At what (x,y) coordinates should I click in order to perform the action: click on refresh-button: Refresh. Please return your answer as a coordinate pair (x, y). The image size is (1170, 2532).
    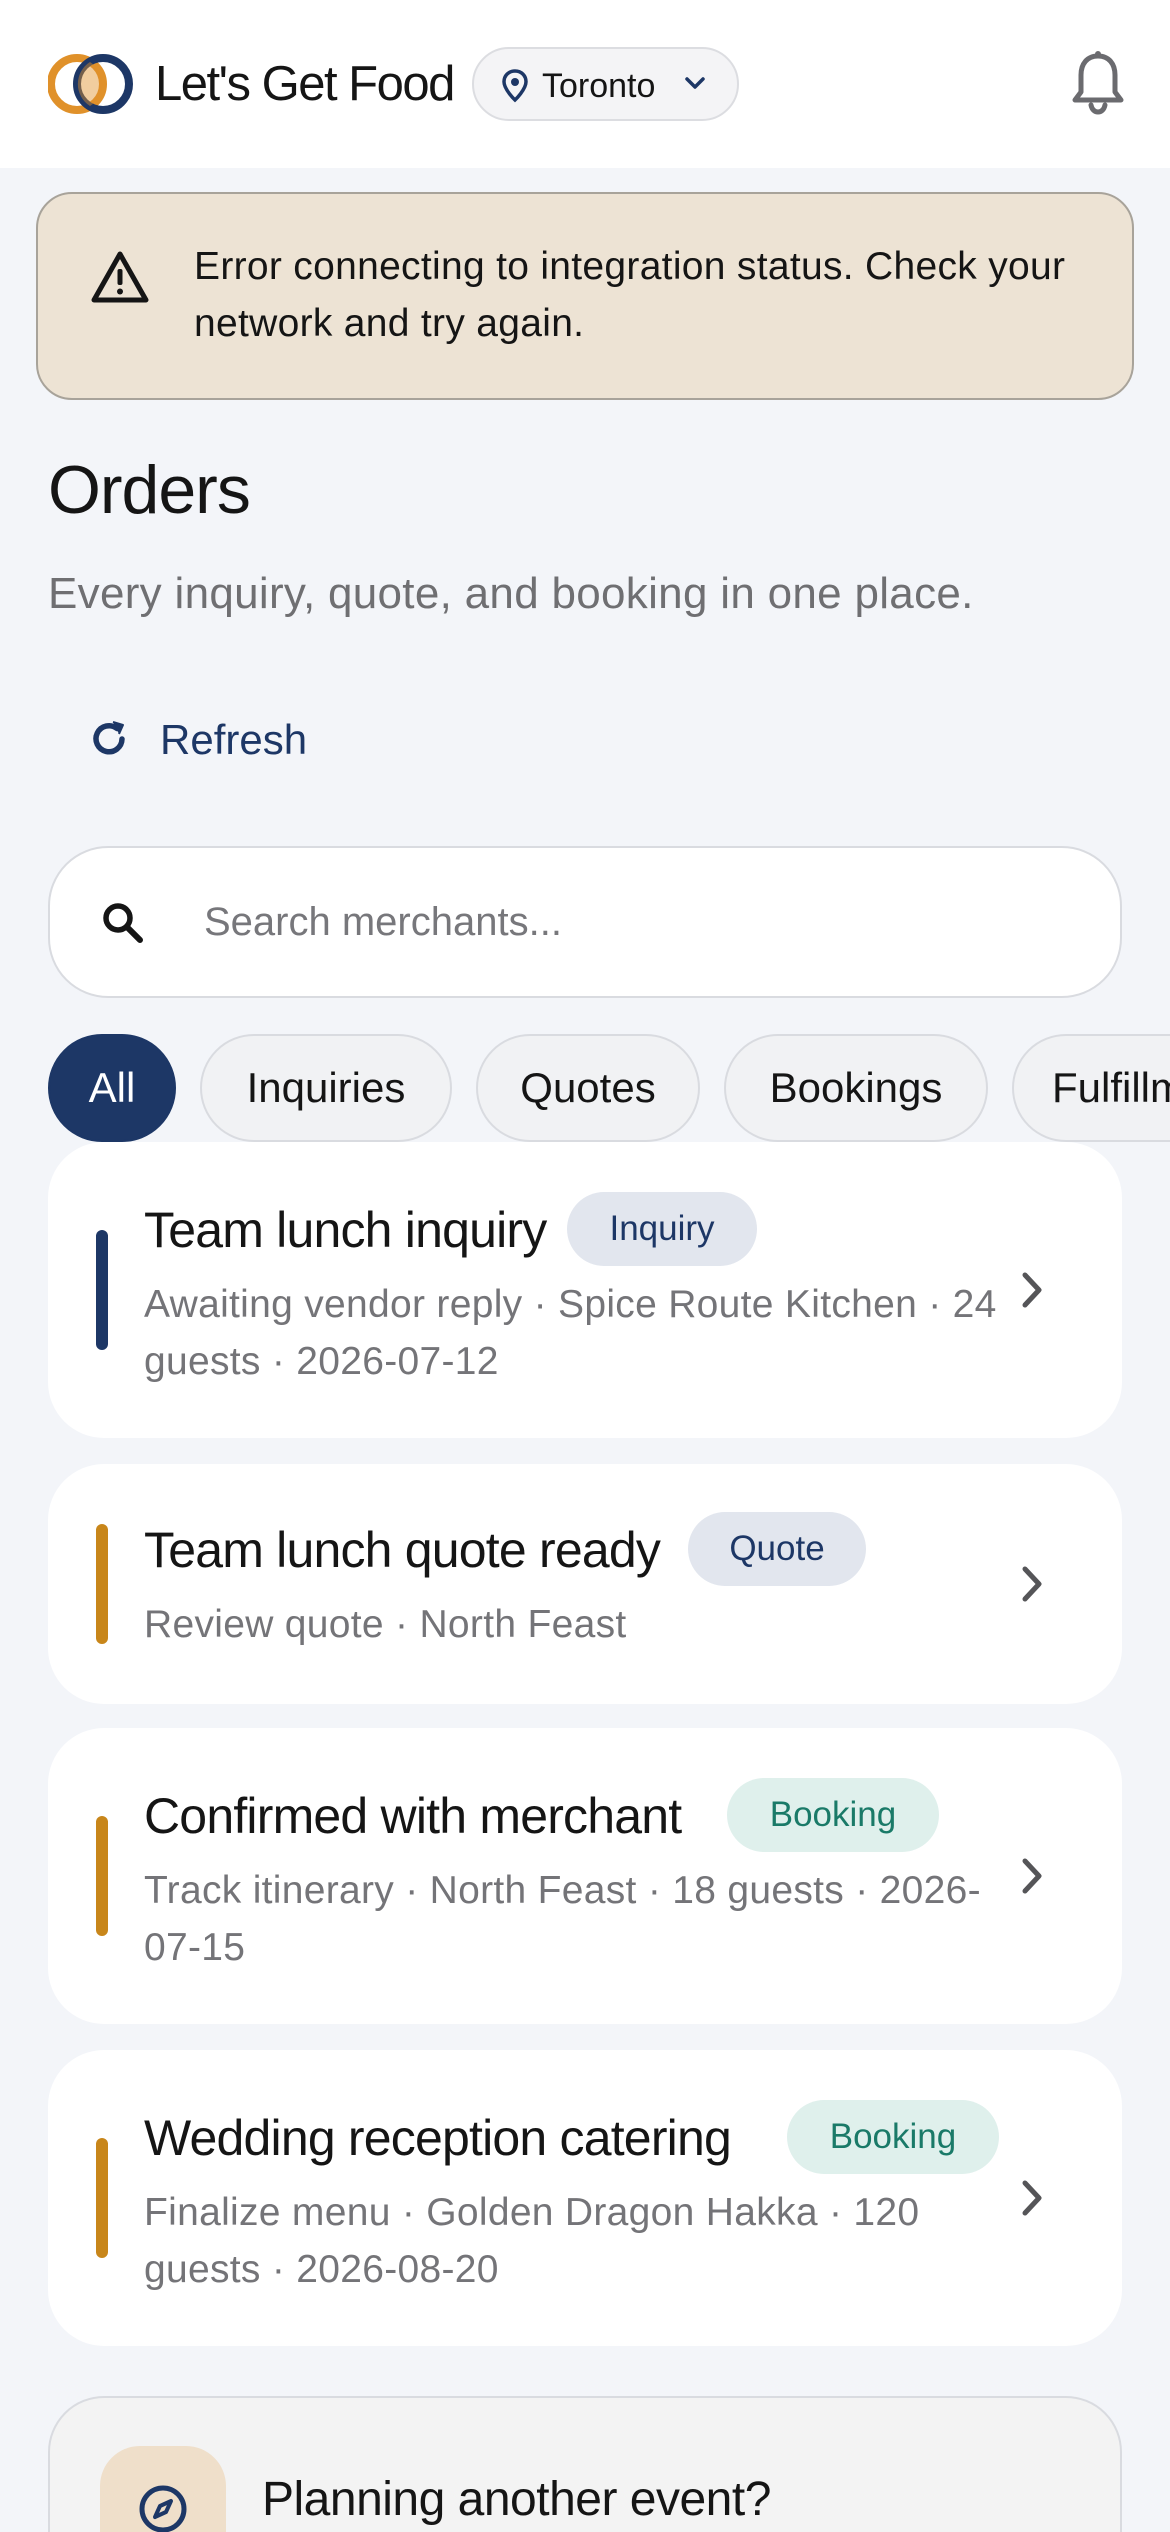
    Looking at the image, I should click on (210, 739).